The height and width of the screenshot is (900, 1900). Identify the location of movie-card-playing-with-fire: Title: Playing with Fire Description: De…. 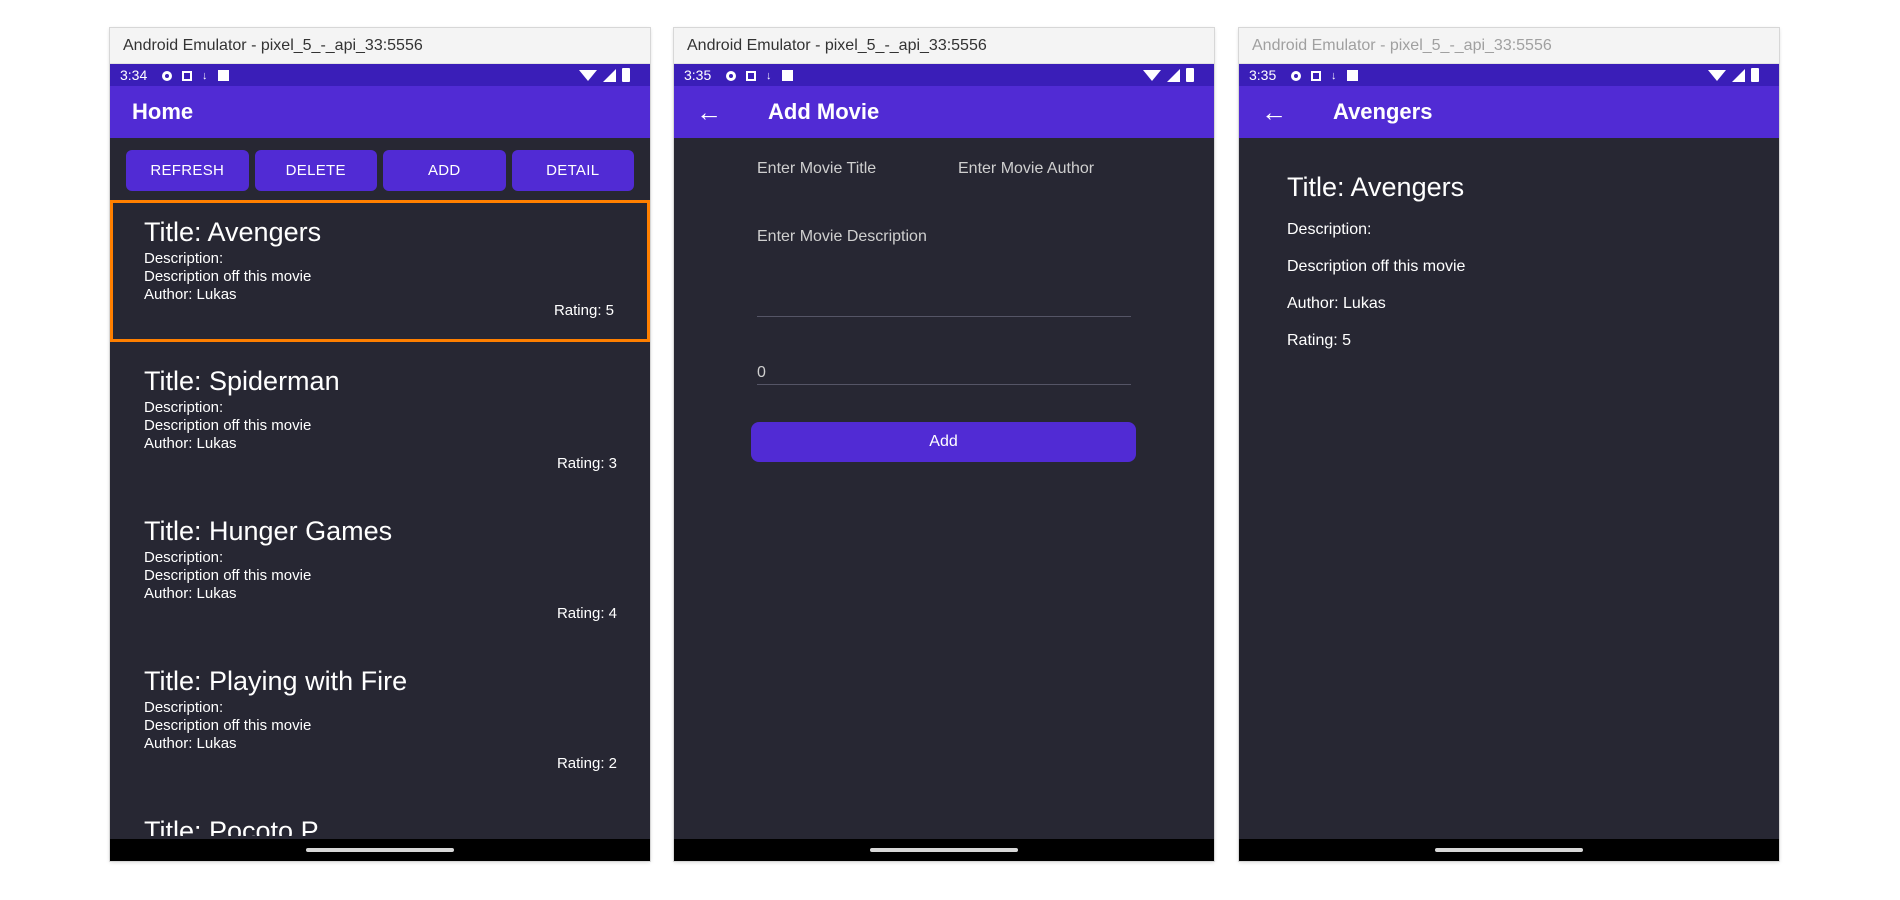
(380, 721).